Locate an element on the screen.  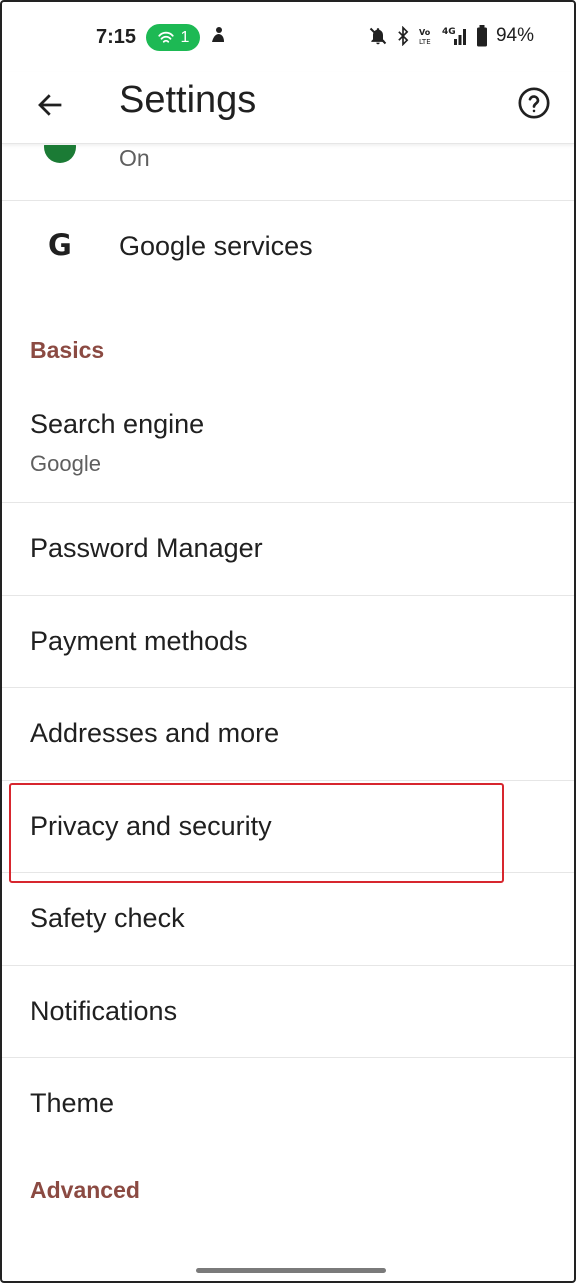
mute-icon is located at coordinates (378, 36).